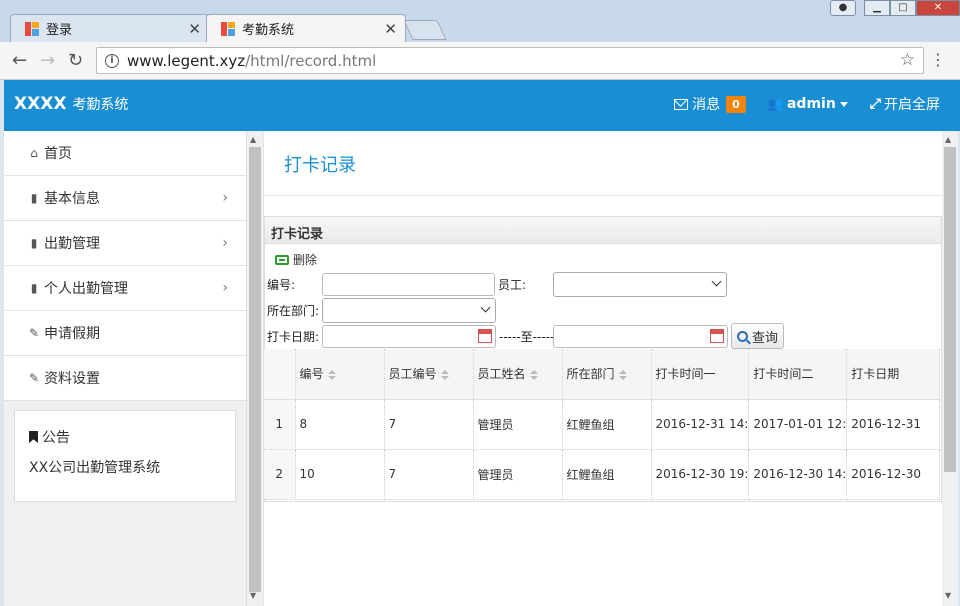 Image resolution: width=960 pixels, height=606 pixels. I want to click on department-select, so click(409, 310).